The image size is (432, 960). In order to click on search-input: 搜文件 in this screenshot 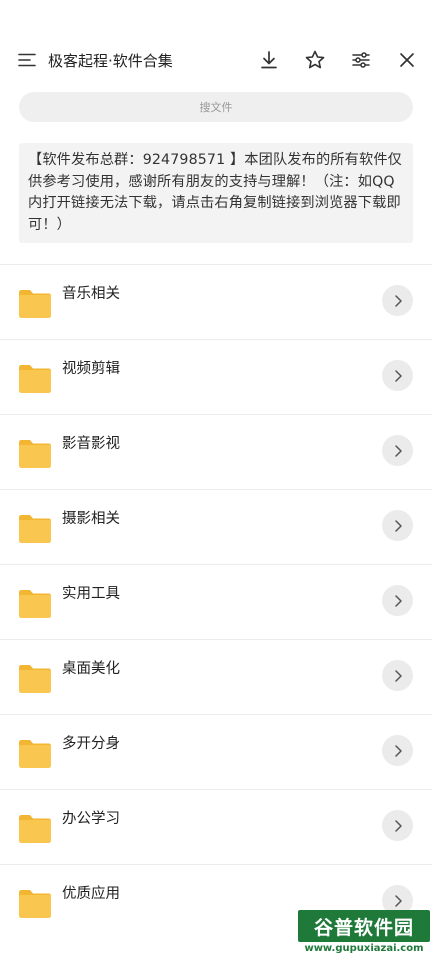, I will do `click(216, 107)`.